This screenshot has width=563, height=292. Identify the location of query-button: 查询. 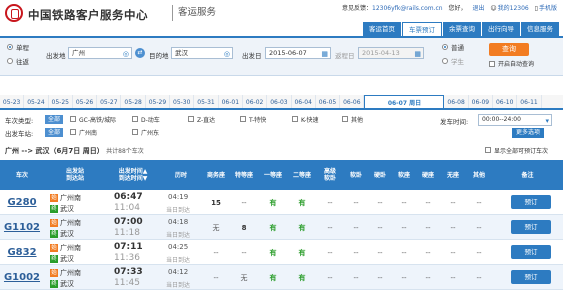
(509, 49).